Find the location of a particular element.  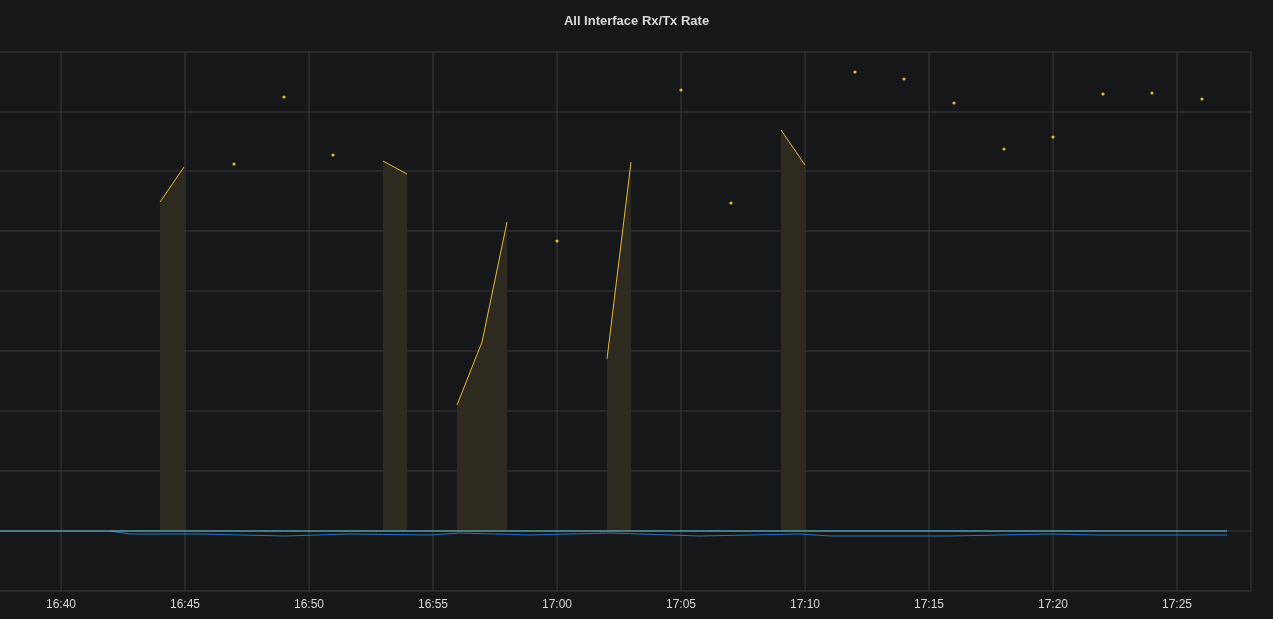

panel-title: All Interface Rx/Tx Rate is located at coordinates (636, 20).